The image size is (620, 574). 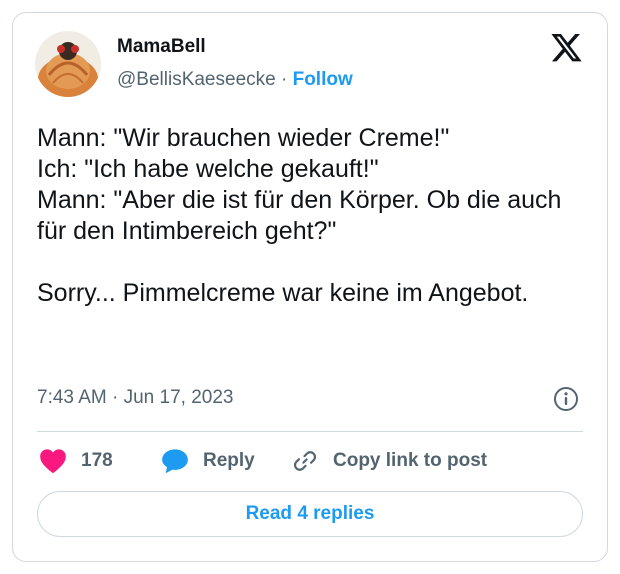 What do you see at coordinates (53, 461) in the screenshot?
I see `heart-icon` at bounding box center [53, 461].